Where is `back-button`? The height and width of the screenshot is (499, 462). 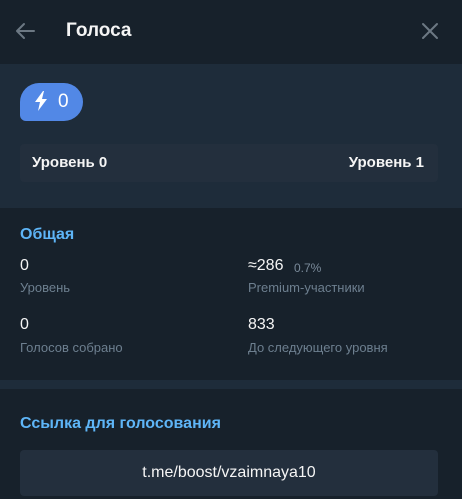 back-button is located at coordinates (25, 31).